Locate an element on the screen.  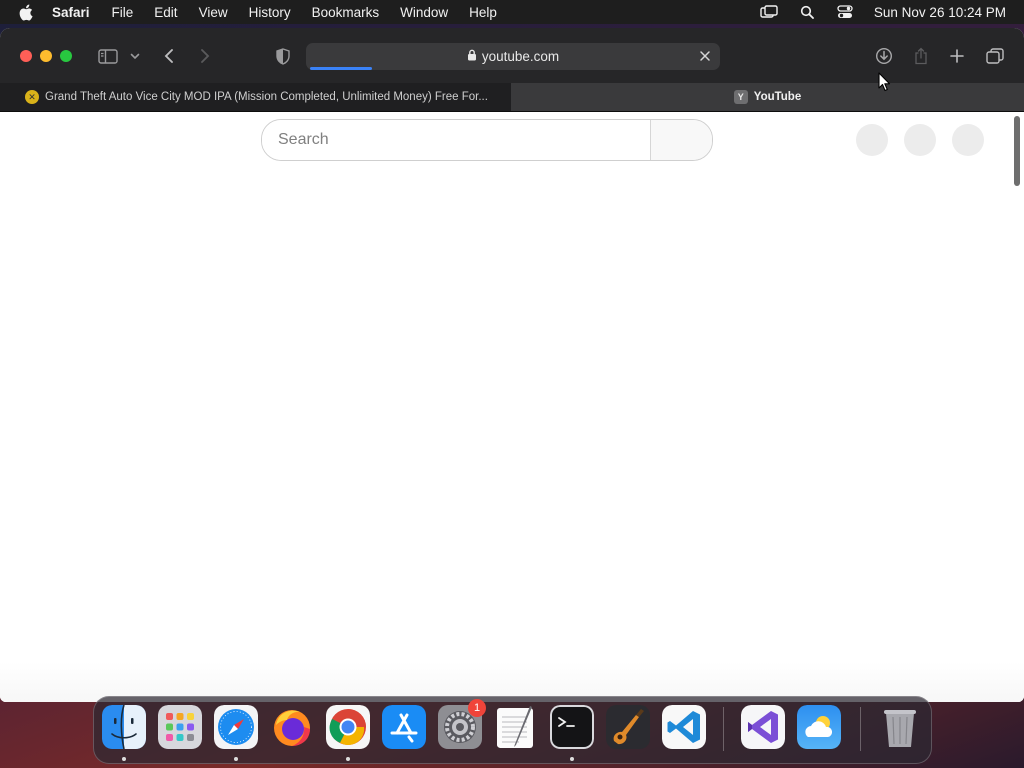
trash-icon is located at coordinates (900, 727).